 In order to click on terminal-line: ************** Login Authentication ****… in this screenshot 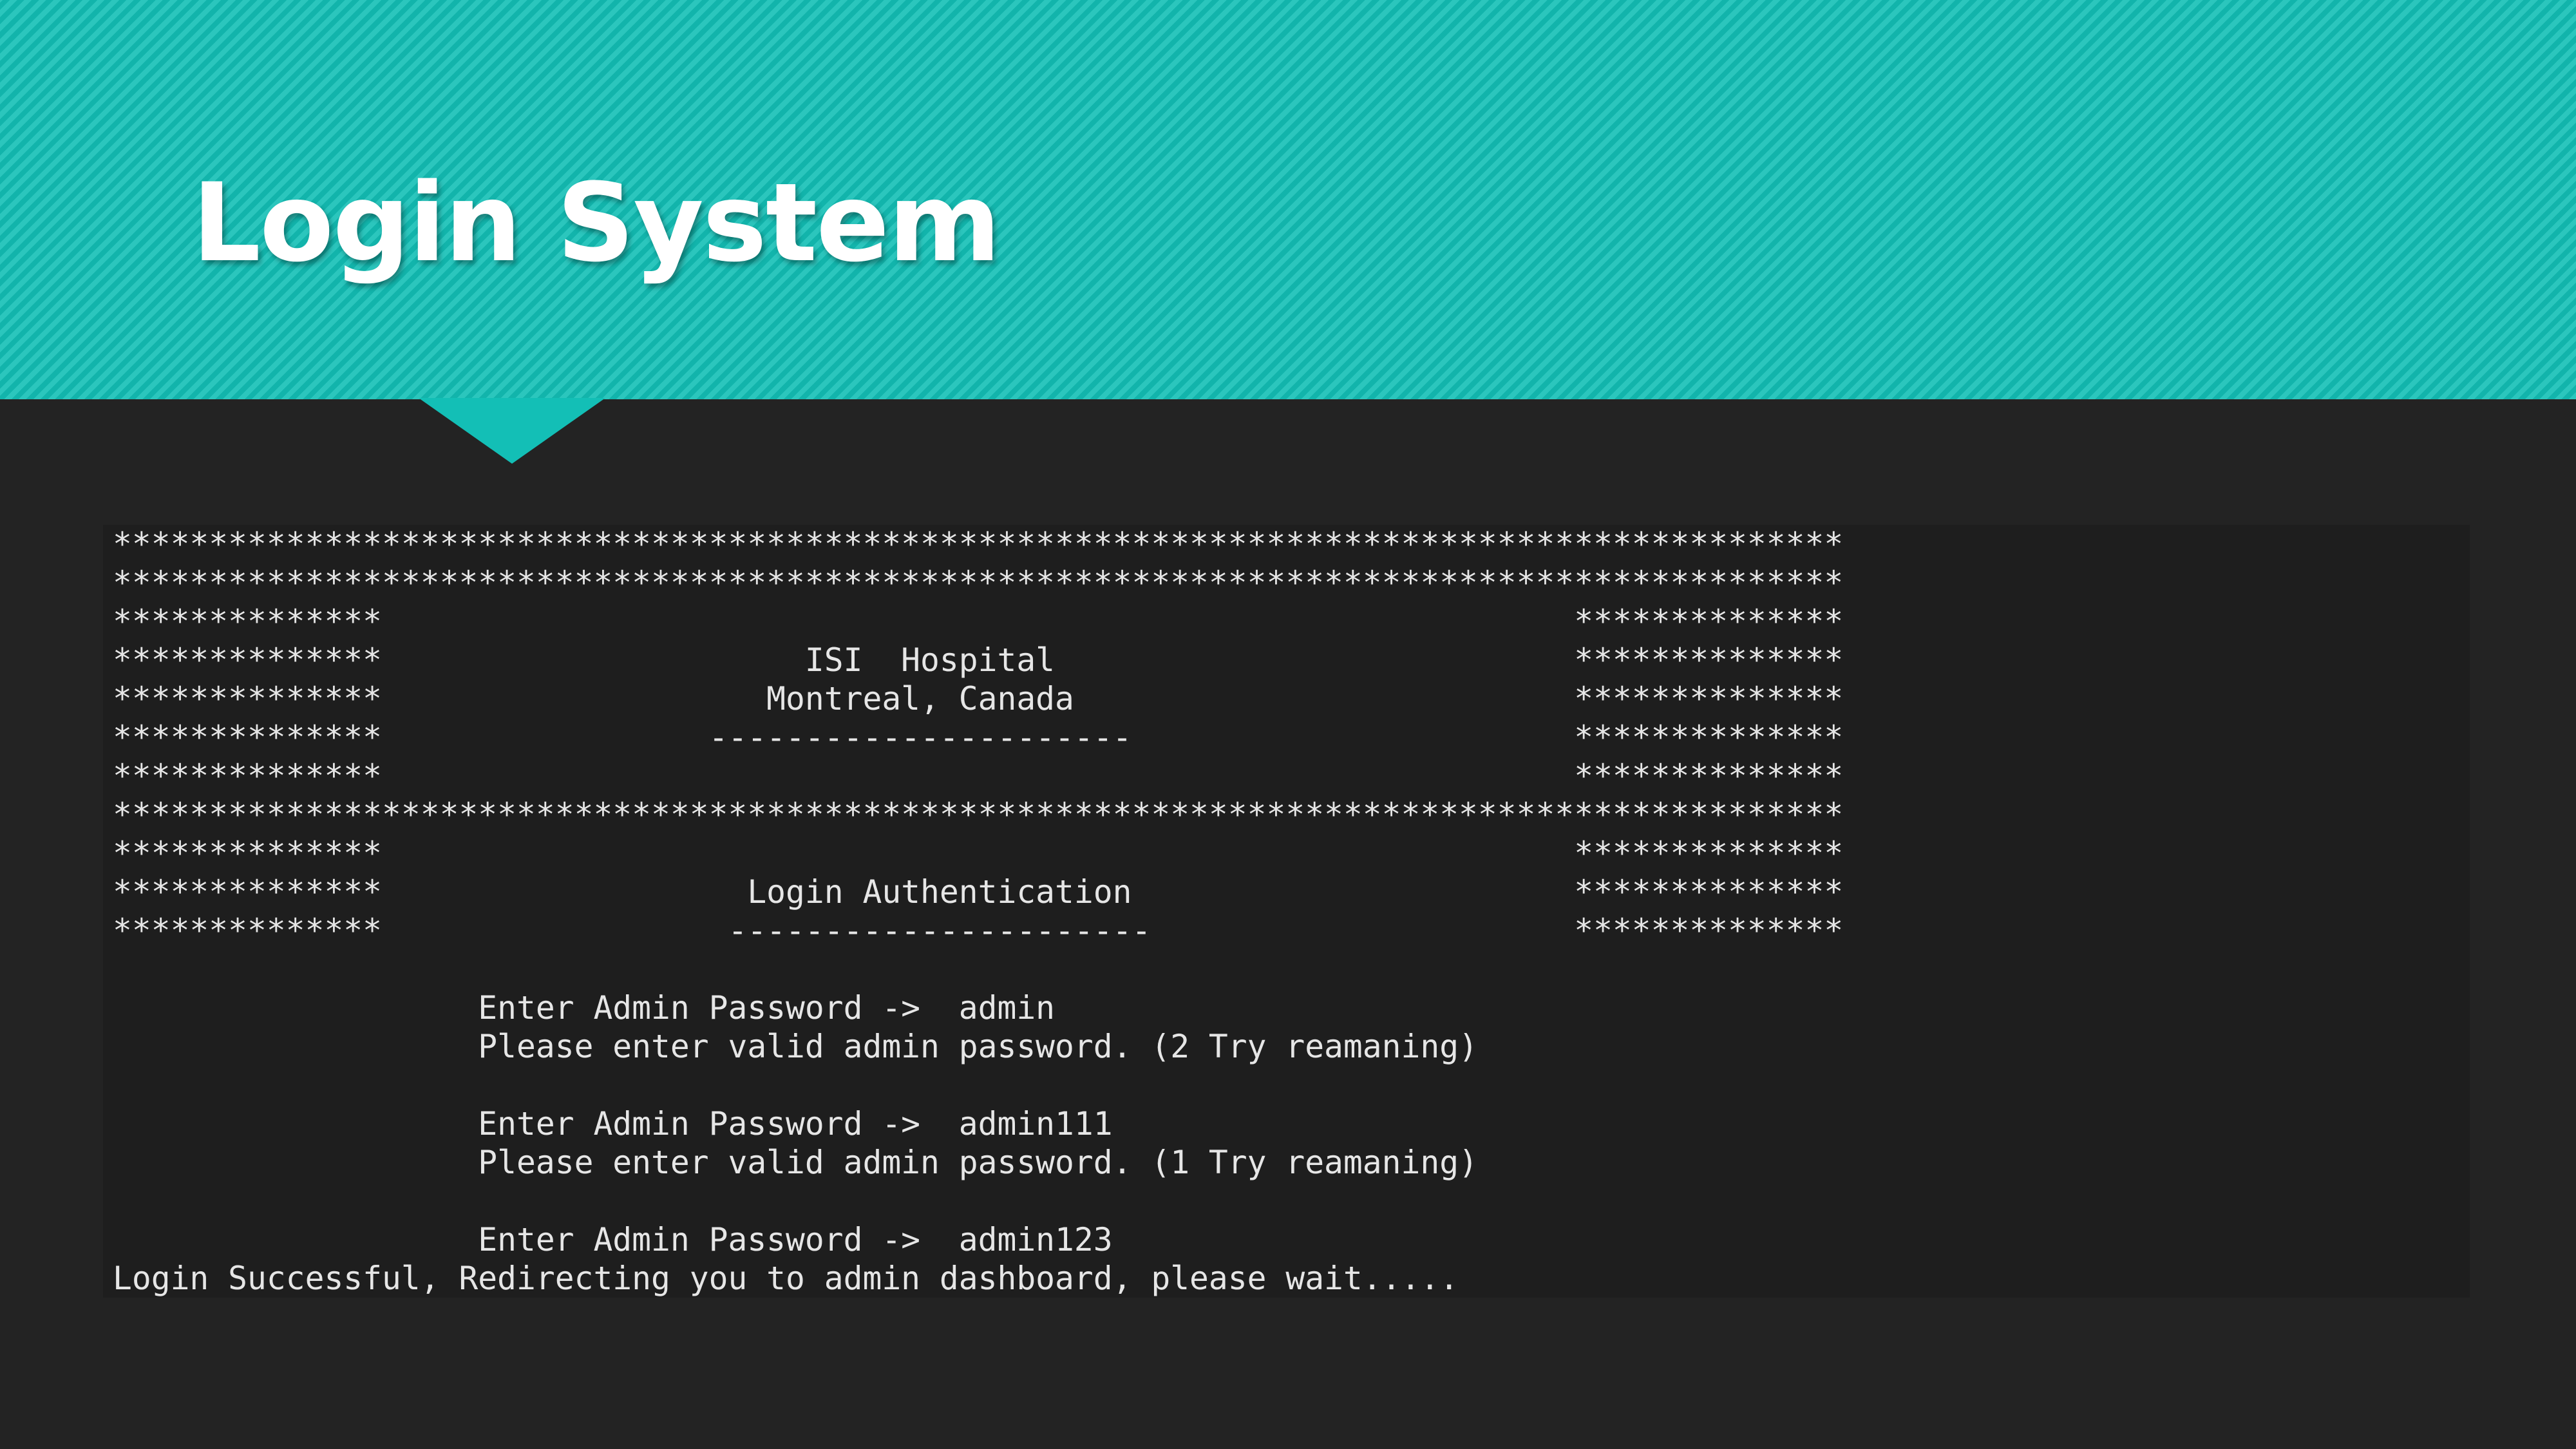, I will do `click(978, 892)`.